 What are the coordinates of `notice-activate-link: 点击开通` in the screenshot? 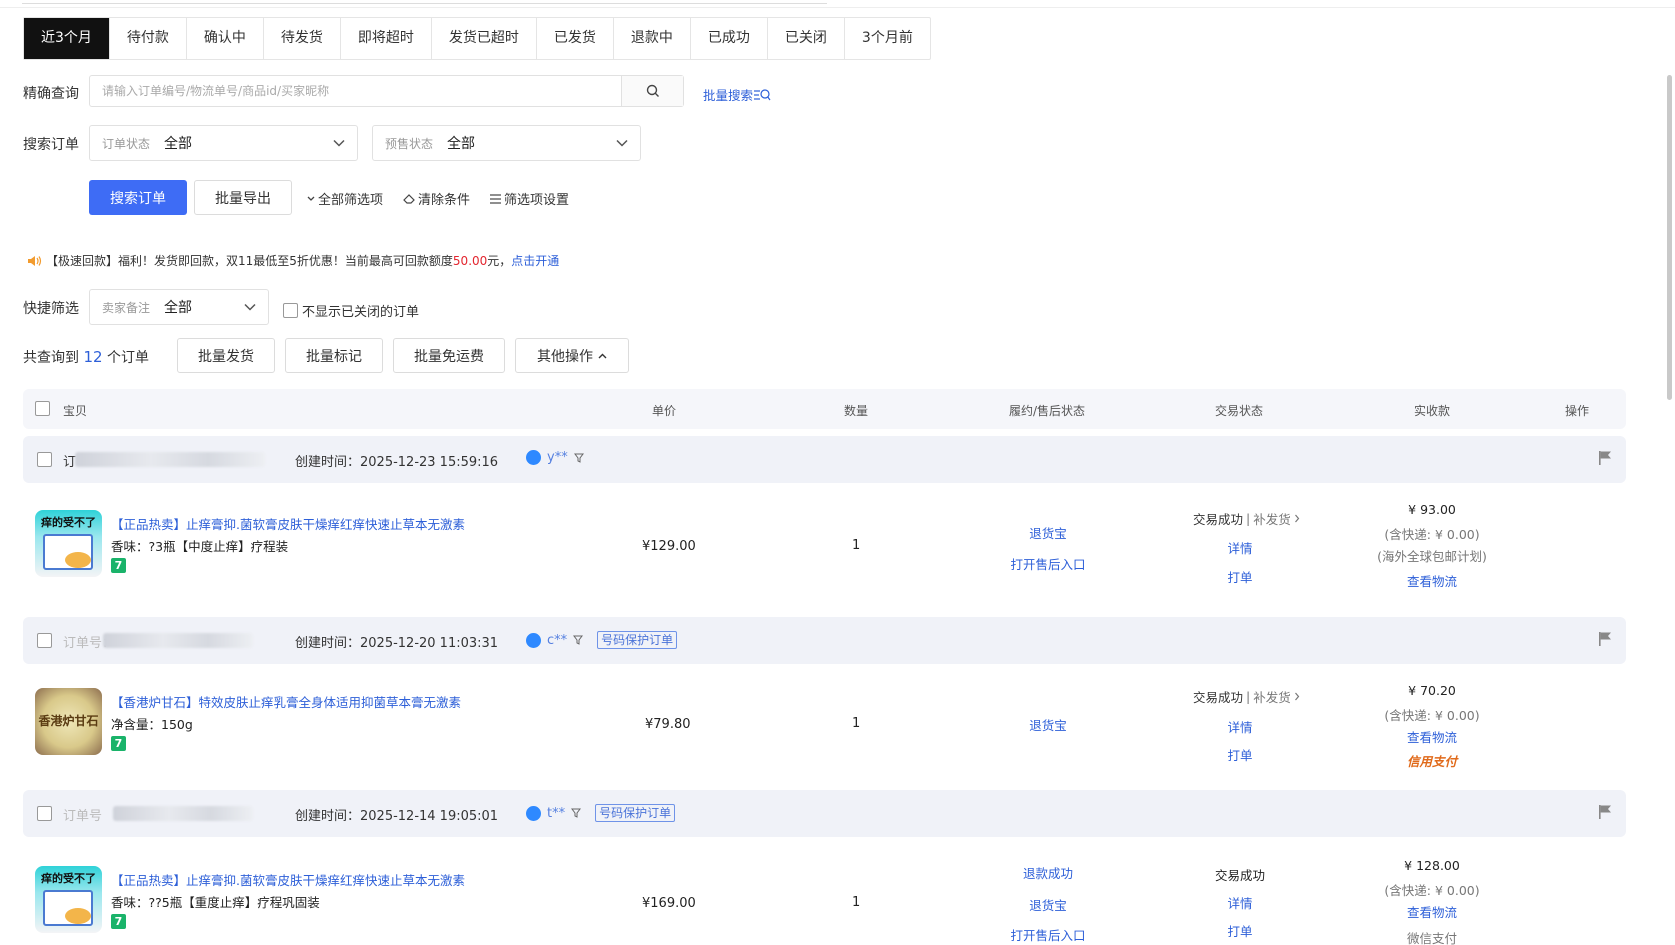 It's located at (535, 260).